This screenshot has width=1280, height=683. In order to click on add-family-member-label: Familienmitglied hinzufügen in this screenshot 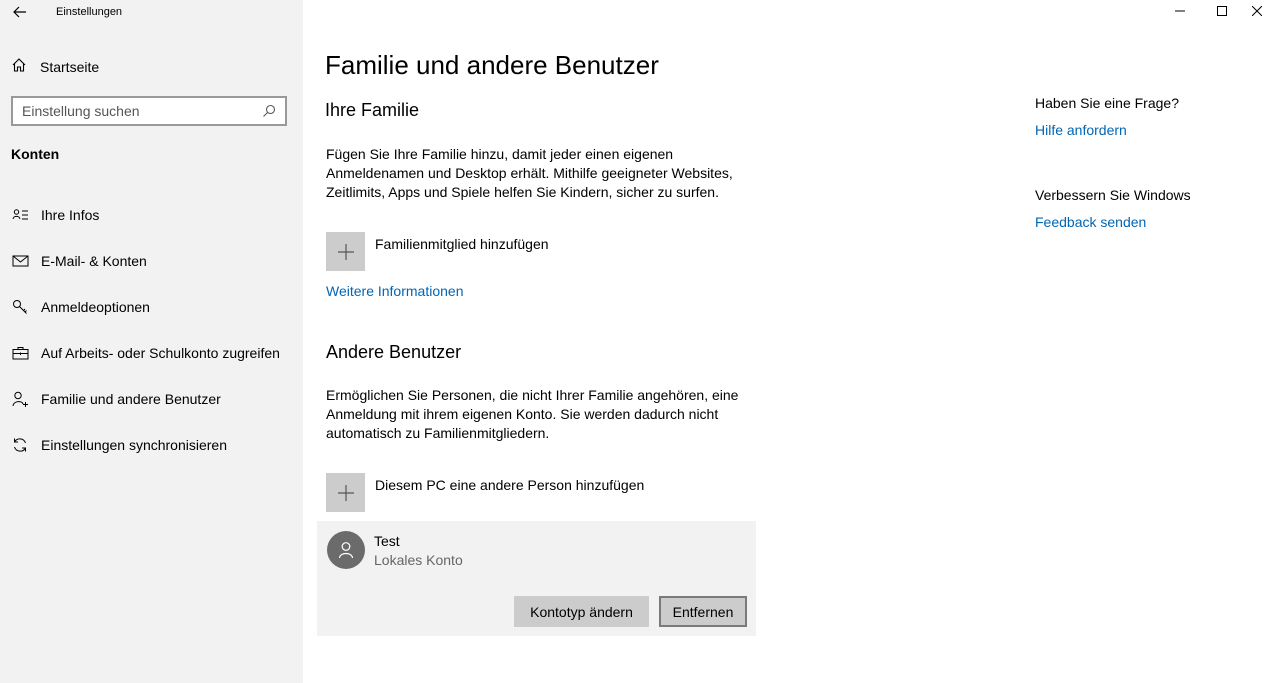, I will do `click(462, 244)`.